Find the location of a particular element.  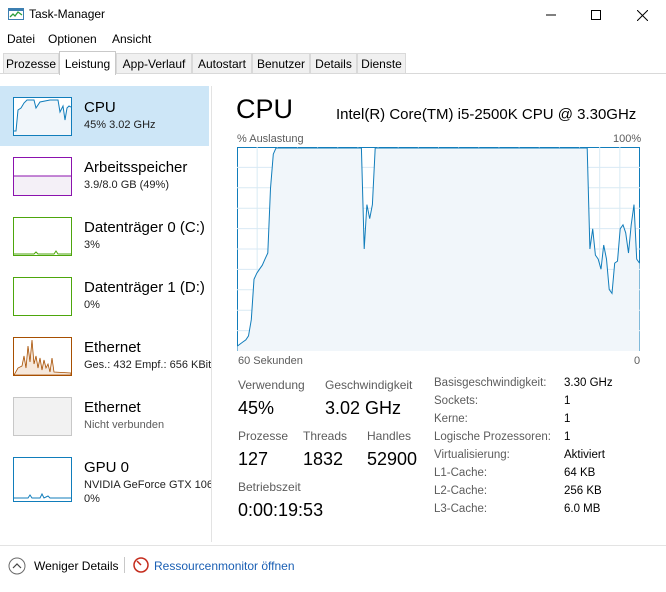

stat-label-utilization: Verwendung is located at coordinates (271, 385).